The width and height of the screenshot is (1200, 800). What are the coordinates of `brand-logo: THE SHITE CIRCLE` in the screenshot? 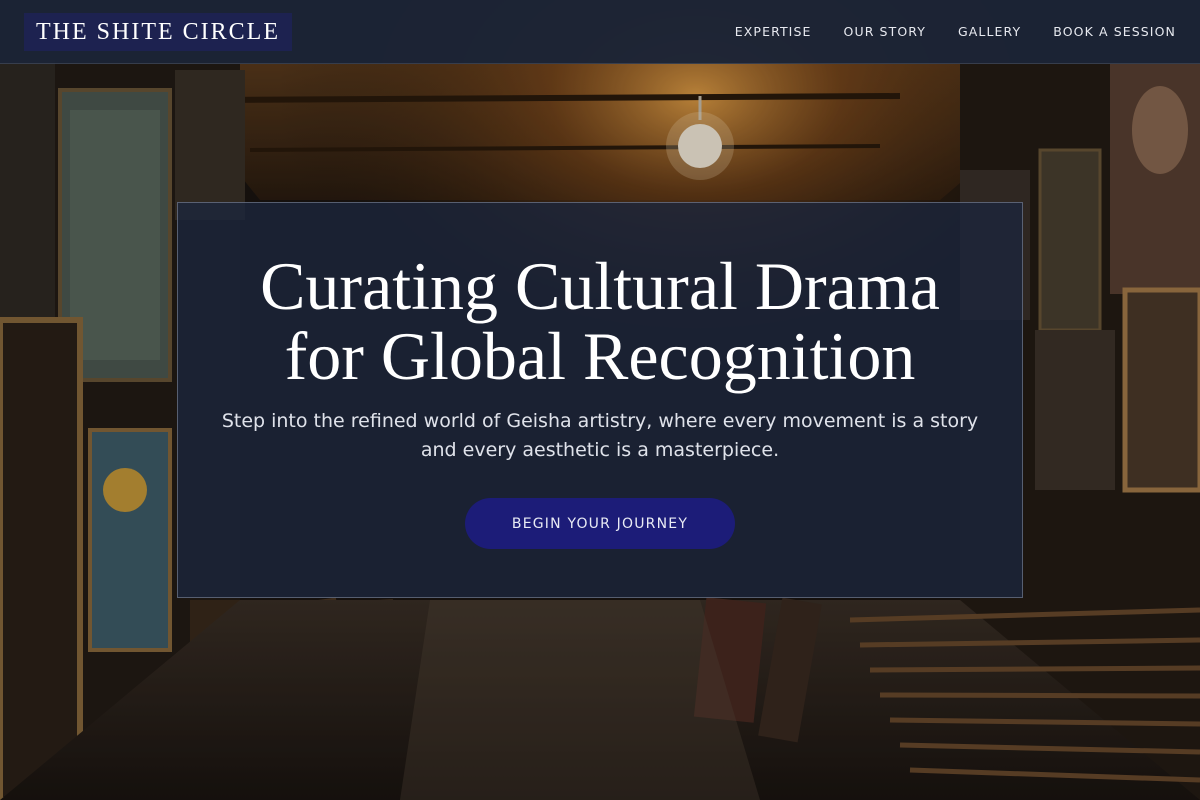 It's located at (158, 31).